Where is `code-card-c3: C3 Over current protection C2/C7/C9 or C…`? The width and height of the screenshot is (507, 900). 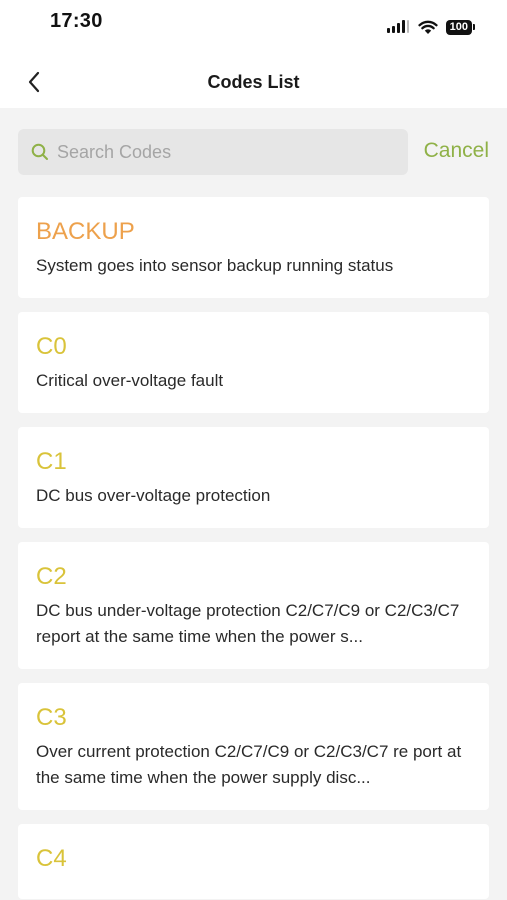 code-card-c3: C3 Over current protection C2/C7/C9 or C… is located at coordinates (253, 746).